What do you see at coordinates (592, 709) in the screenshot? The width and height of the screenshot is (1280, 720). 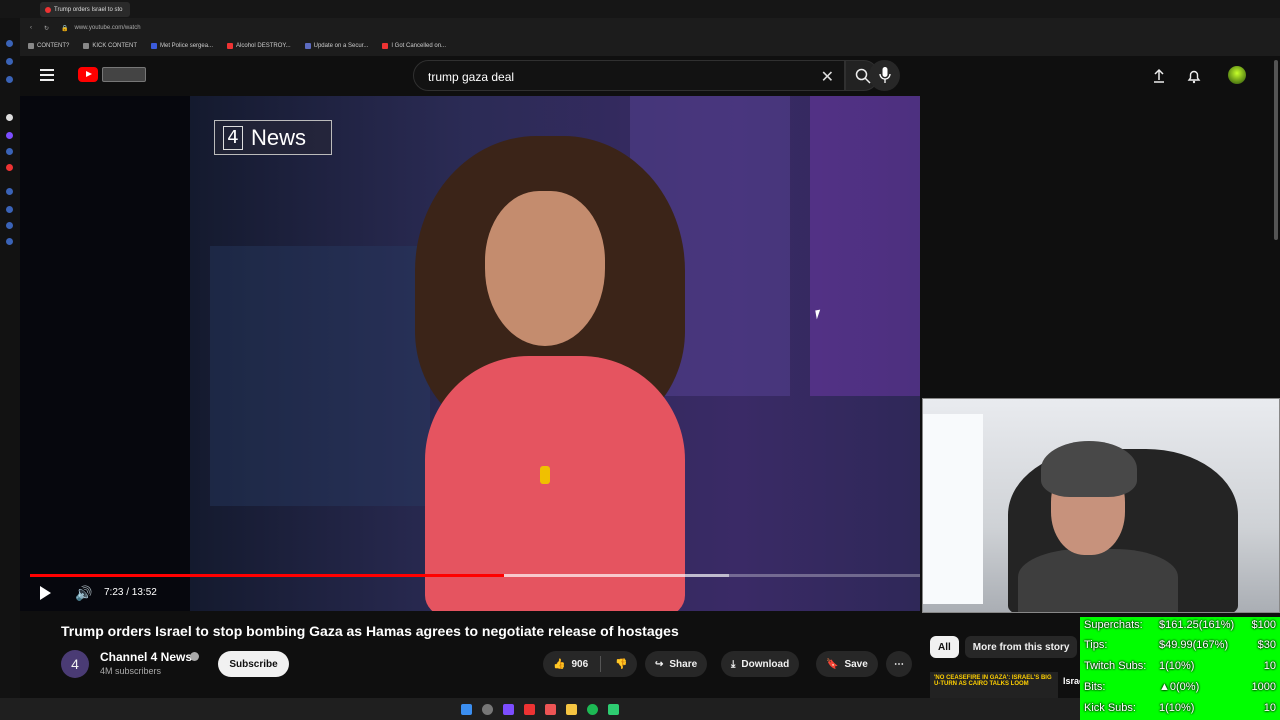 I see `spotify-icon` at bounding box center [592, 709].